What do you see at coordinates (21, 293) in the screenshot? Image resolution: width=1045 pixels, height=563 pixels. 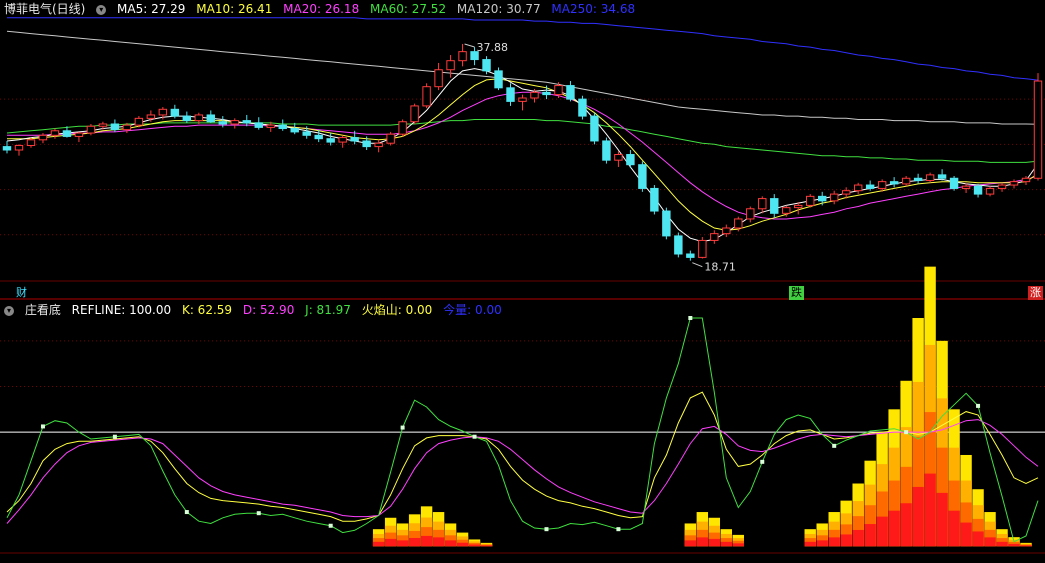 I see `finance-badge: 财` at bounding box center [21, 293].